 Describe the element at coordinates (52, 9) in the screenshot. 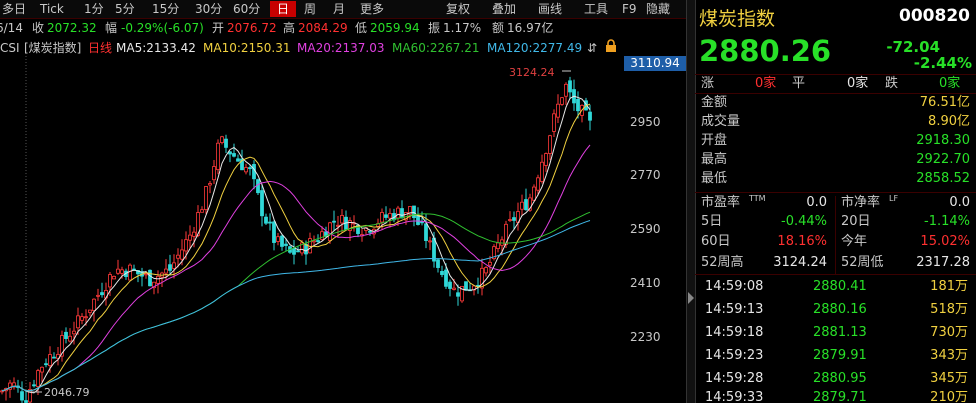

I see `tab-tick: Tick` at that location.